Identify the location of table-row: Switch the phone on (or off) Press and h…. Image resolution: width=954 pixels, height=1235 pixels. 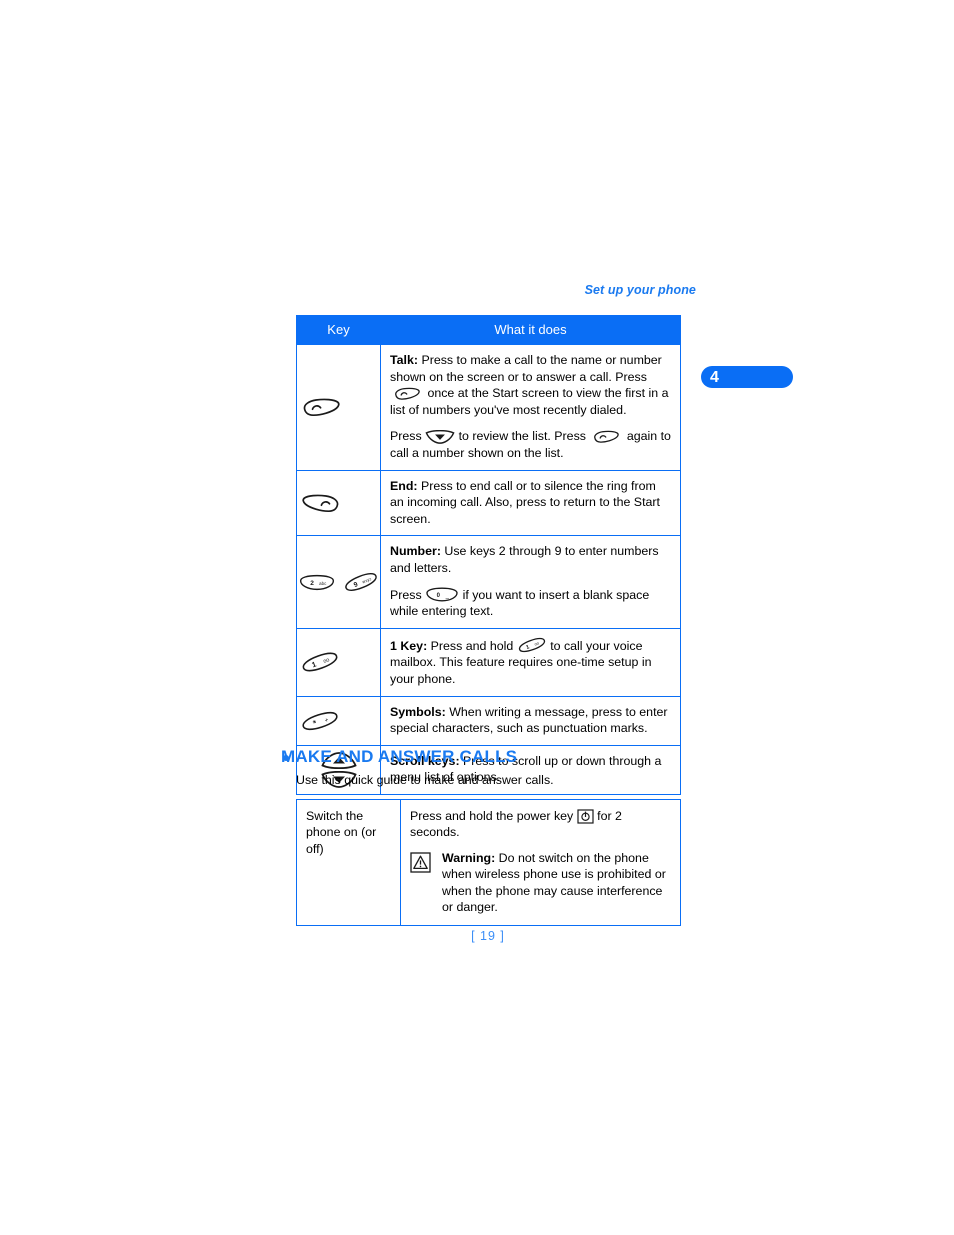
(488, 862).